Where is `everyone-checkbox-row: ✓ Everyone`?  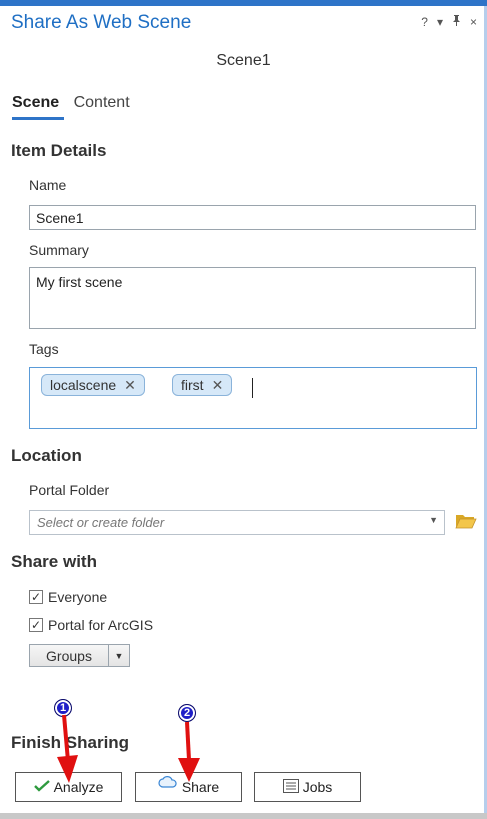 everyone-checkbox-row: ✓ Everyone is located at coordinates (68, 597).